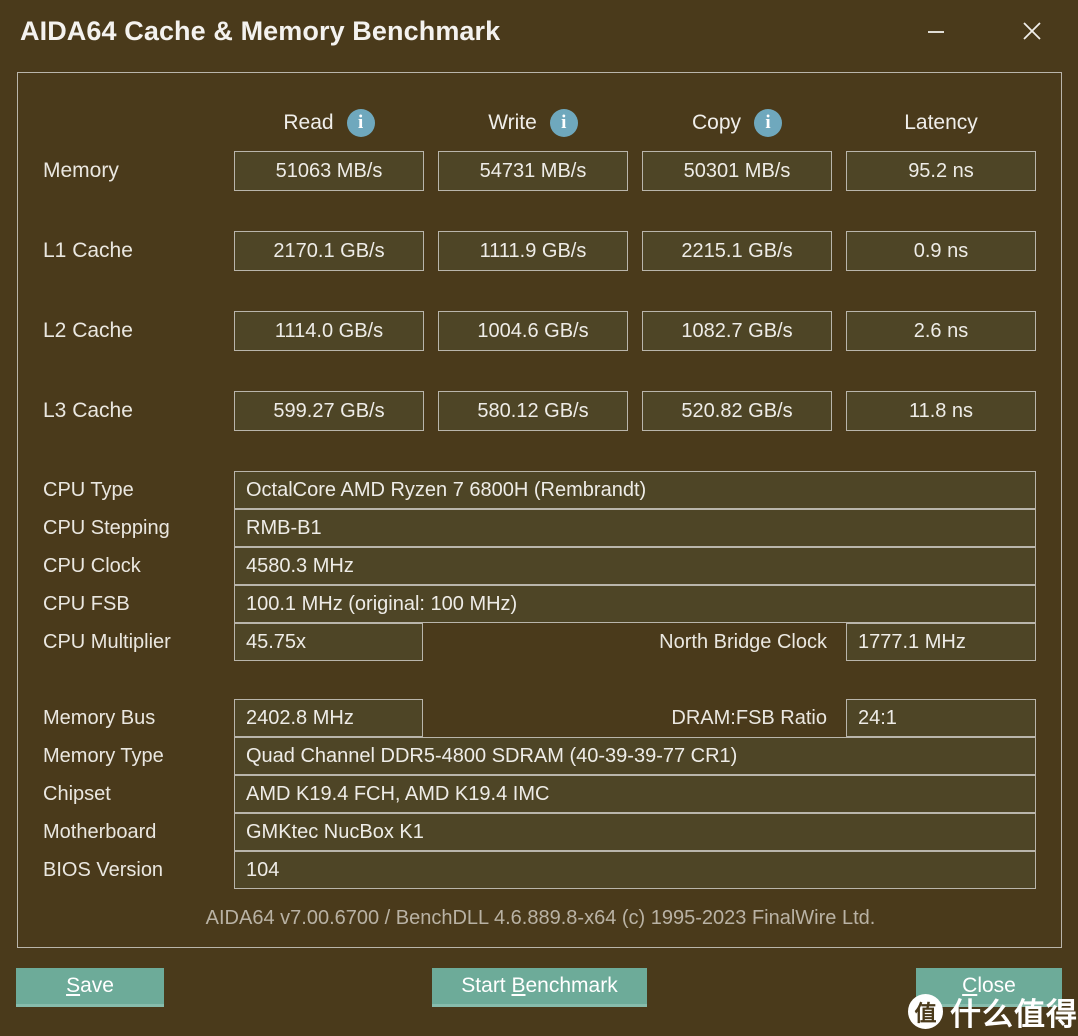 Image resolution: width=1078 pixels, height=1036 pixels. I want to click on close-button-label: Close, so click(989, 985).